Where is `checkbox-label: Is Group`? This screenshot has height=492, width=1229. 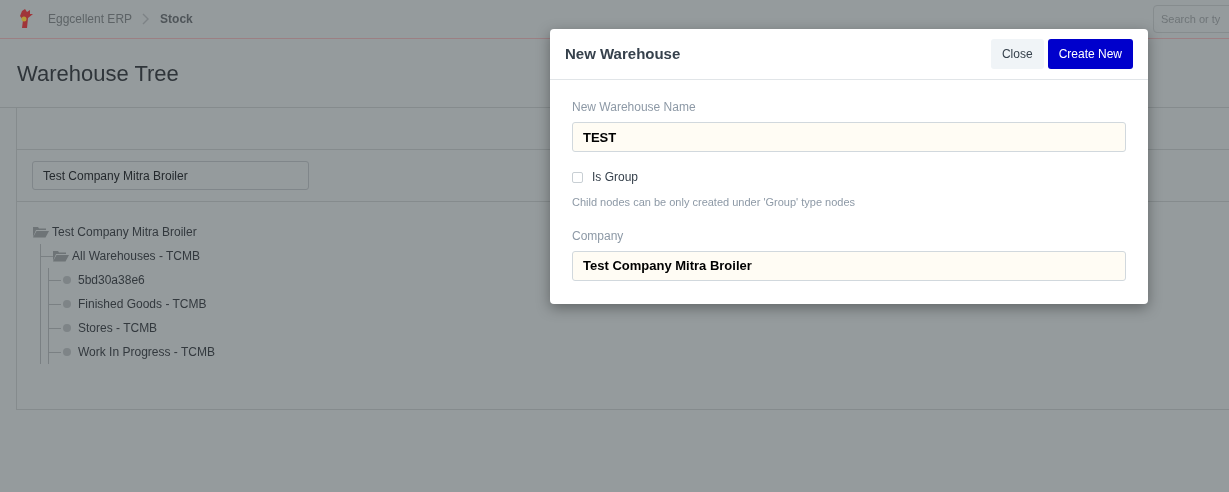 checkbox-label: Is Group is located at coordinates (615, 177).